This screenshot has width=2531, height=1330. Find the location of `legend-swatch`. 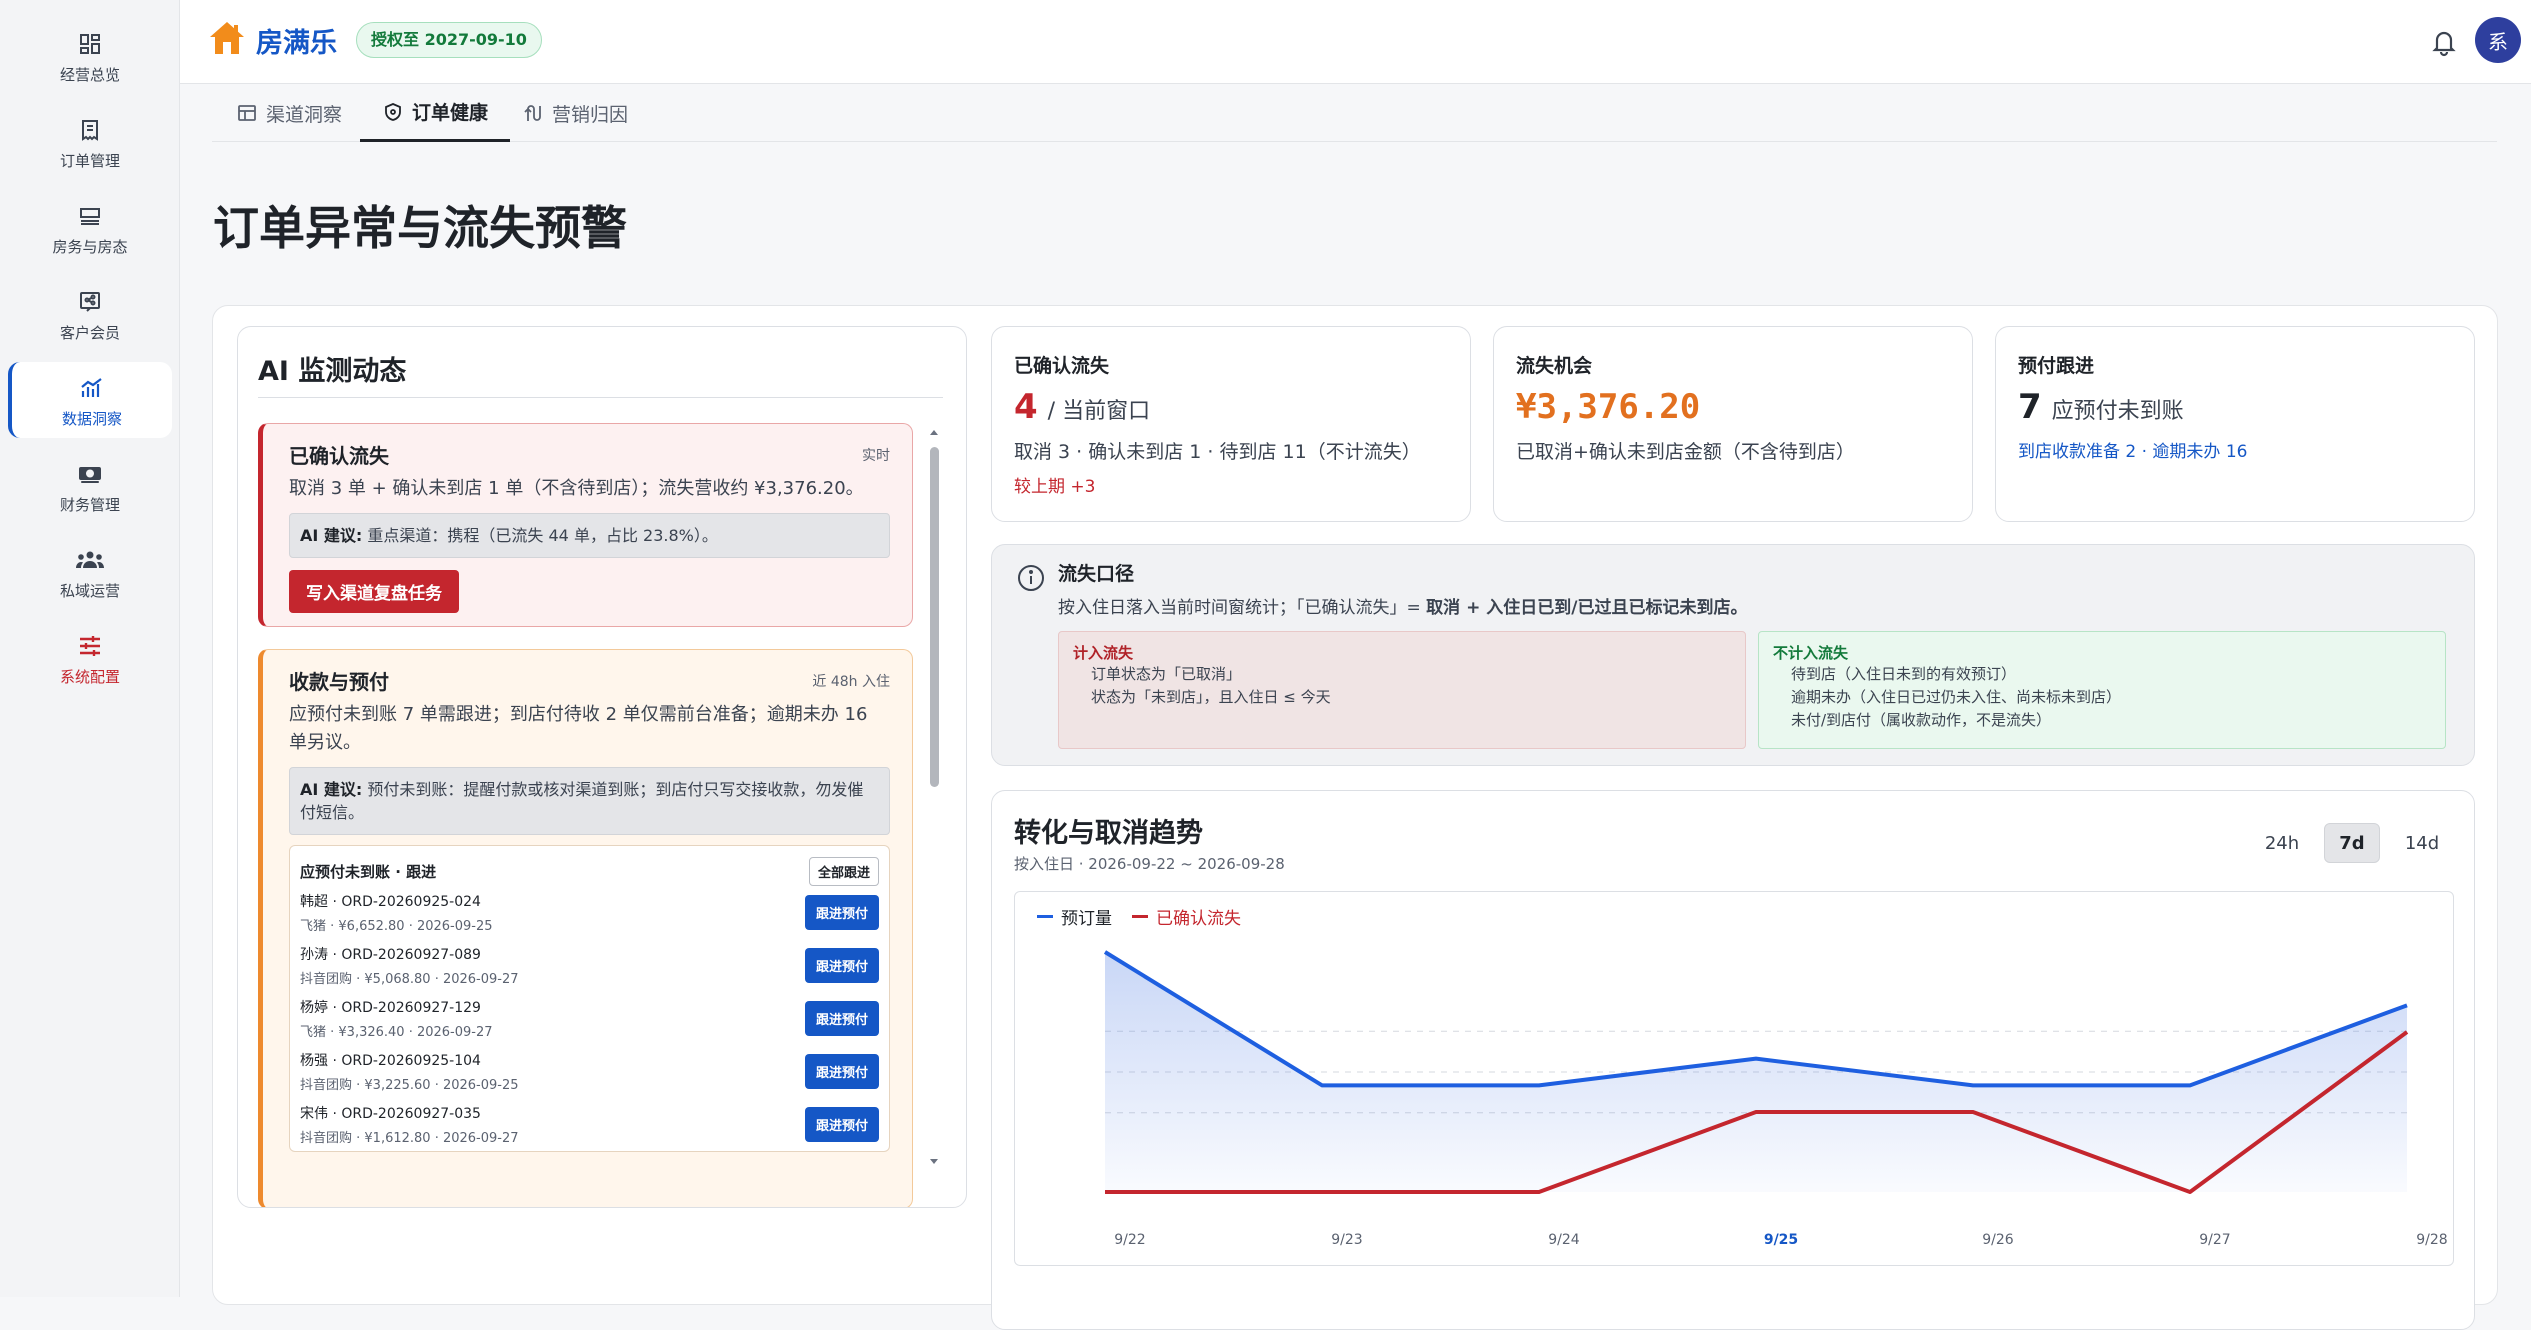

legend-swatch is located at coordinates (1045, 916).